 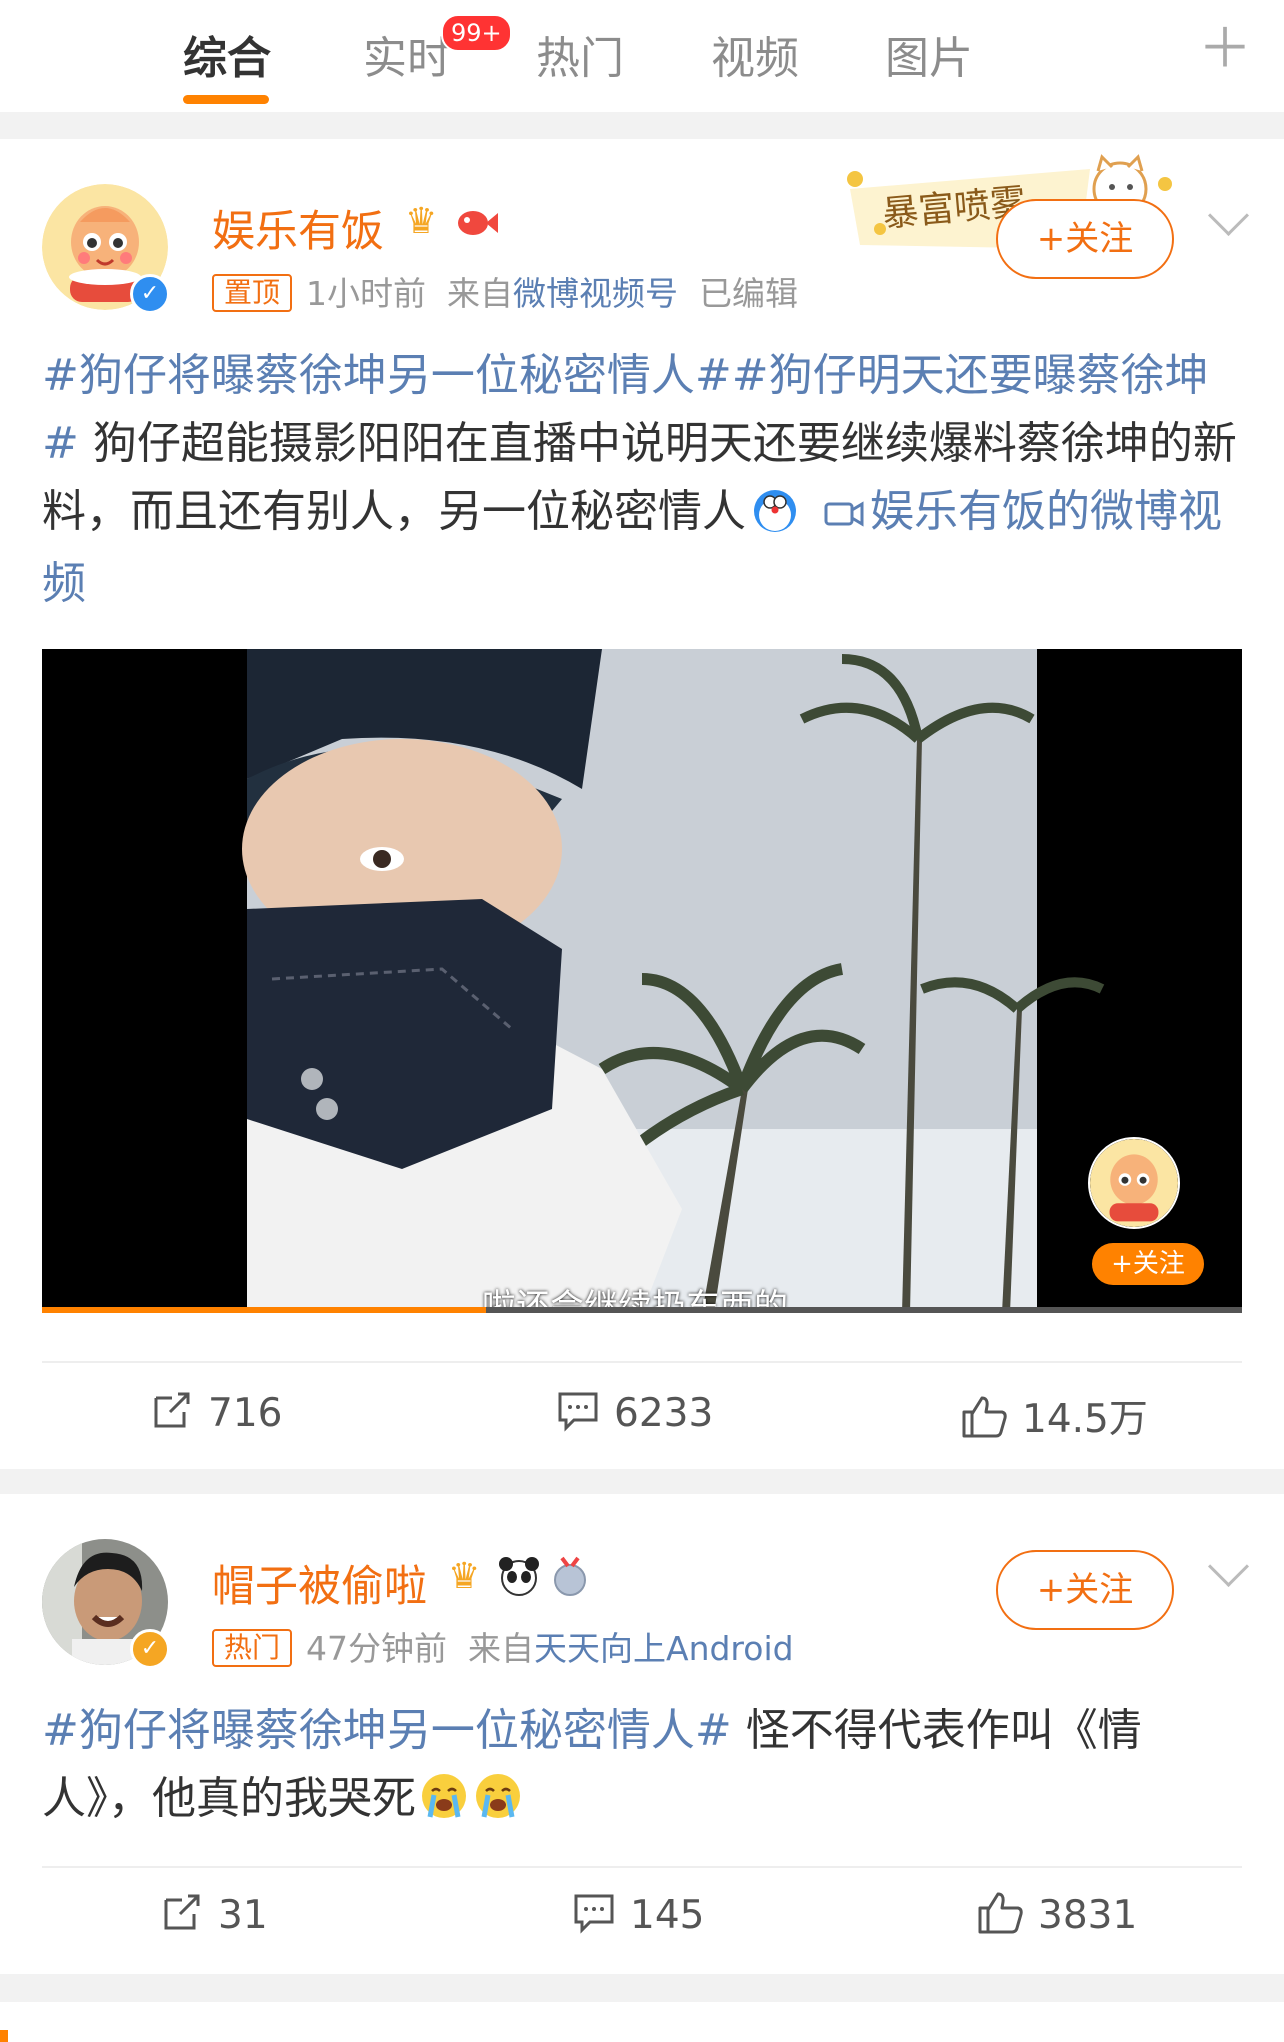 What do you see at coordinates (252, 293) in the screenshot?
I see `pinned-tag: 置顶` at bounding box center [252, 293].